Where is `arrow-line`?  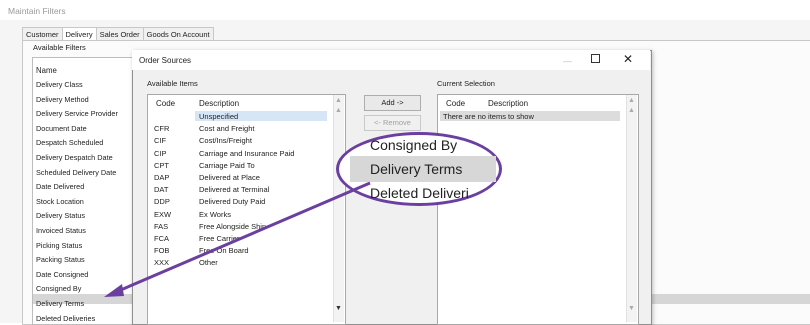
arrow-line is located at coordinates (243, 237).